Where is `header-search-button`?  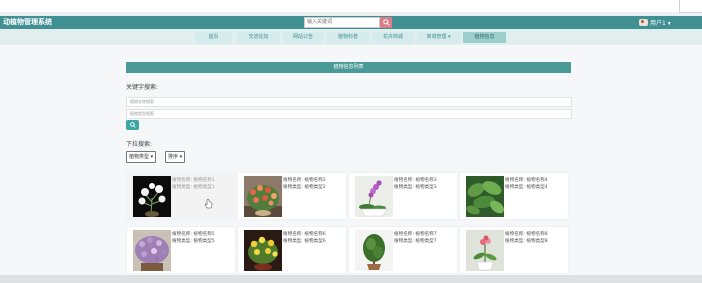
header-search-button is located at coordinates (386, 22).